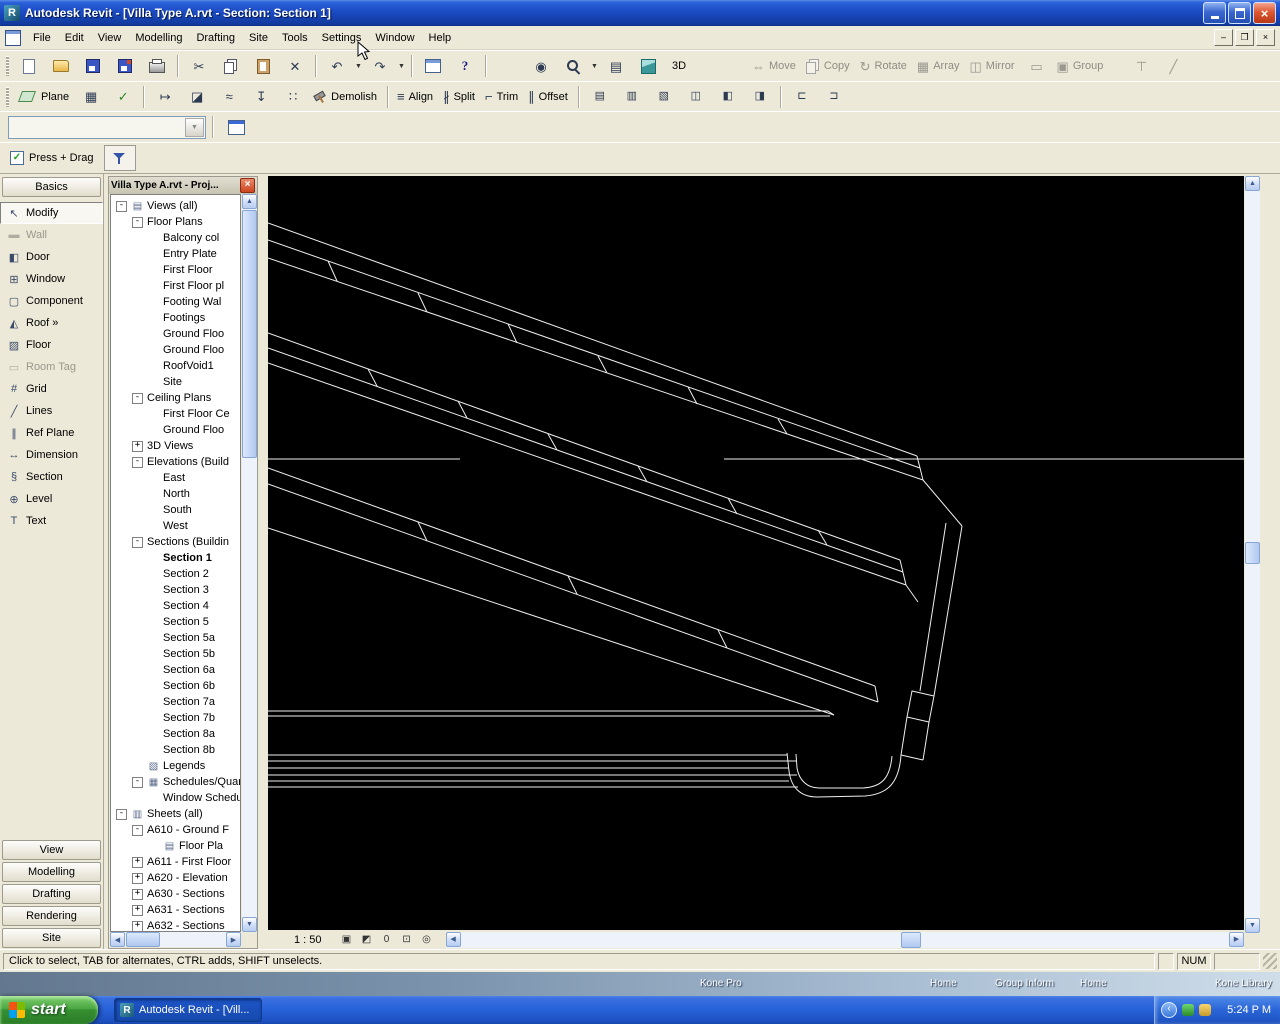  What do you see at coordinates (1081, 66) in the screenshot?
I see `group-button: ▣ Group` at bounding box center [1081, 66].